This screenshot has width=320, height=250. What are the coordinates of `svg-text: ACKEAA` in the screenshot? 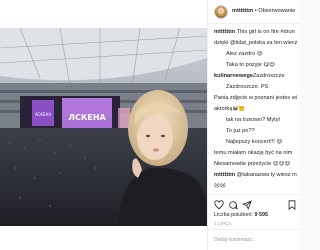 It's located at (43, 114).